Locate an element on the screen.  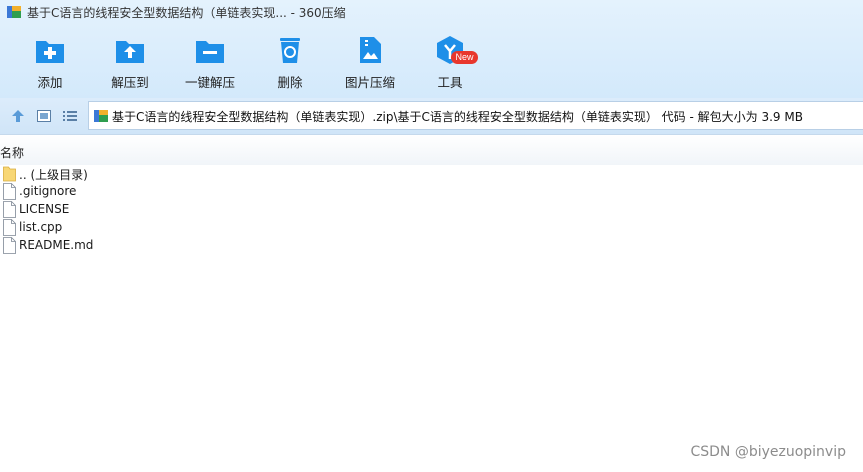
new-badge: New is located at coordinates (464, 57).